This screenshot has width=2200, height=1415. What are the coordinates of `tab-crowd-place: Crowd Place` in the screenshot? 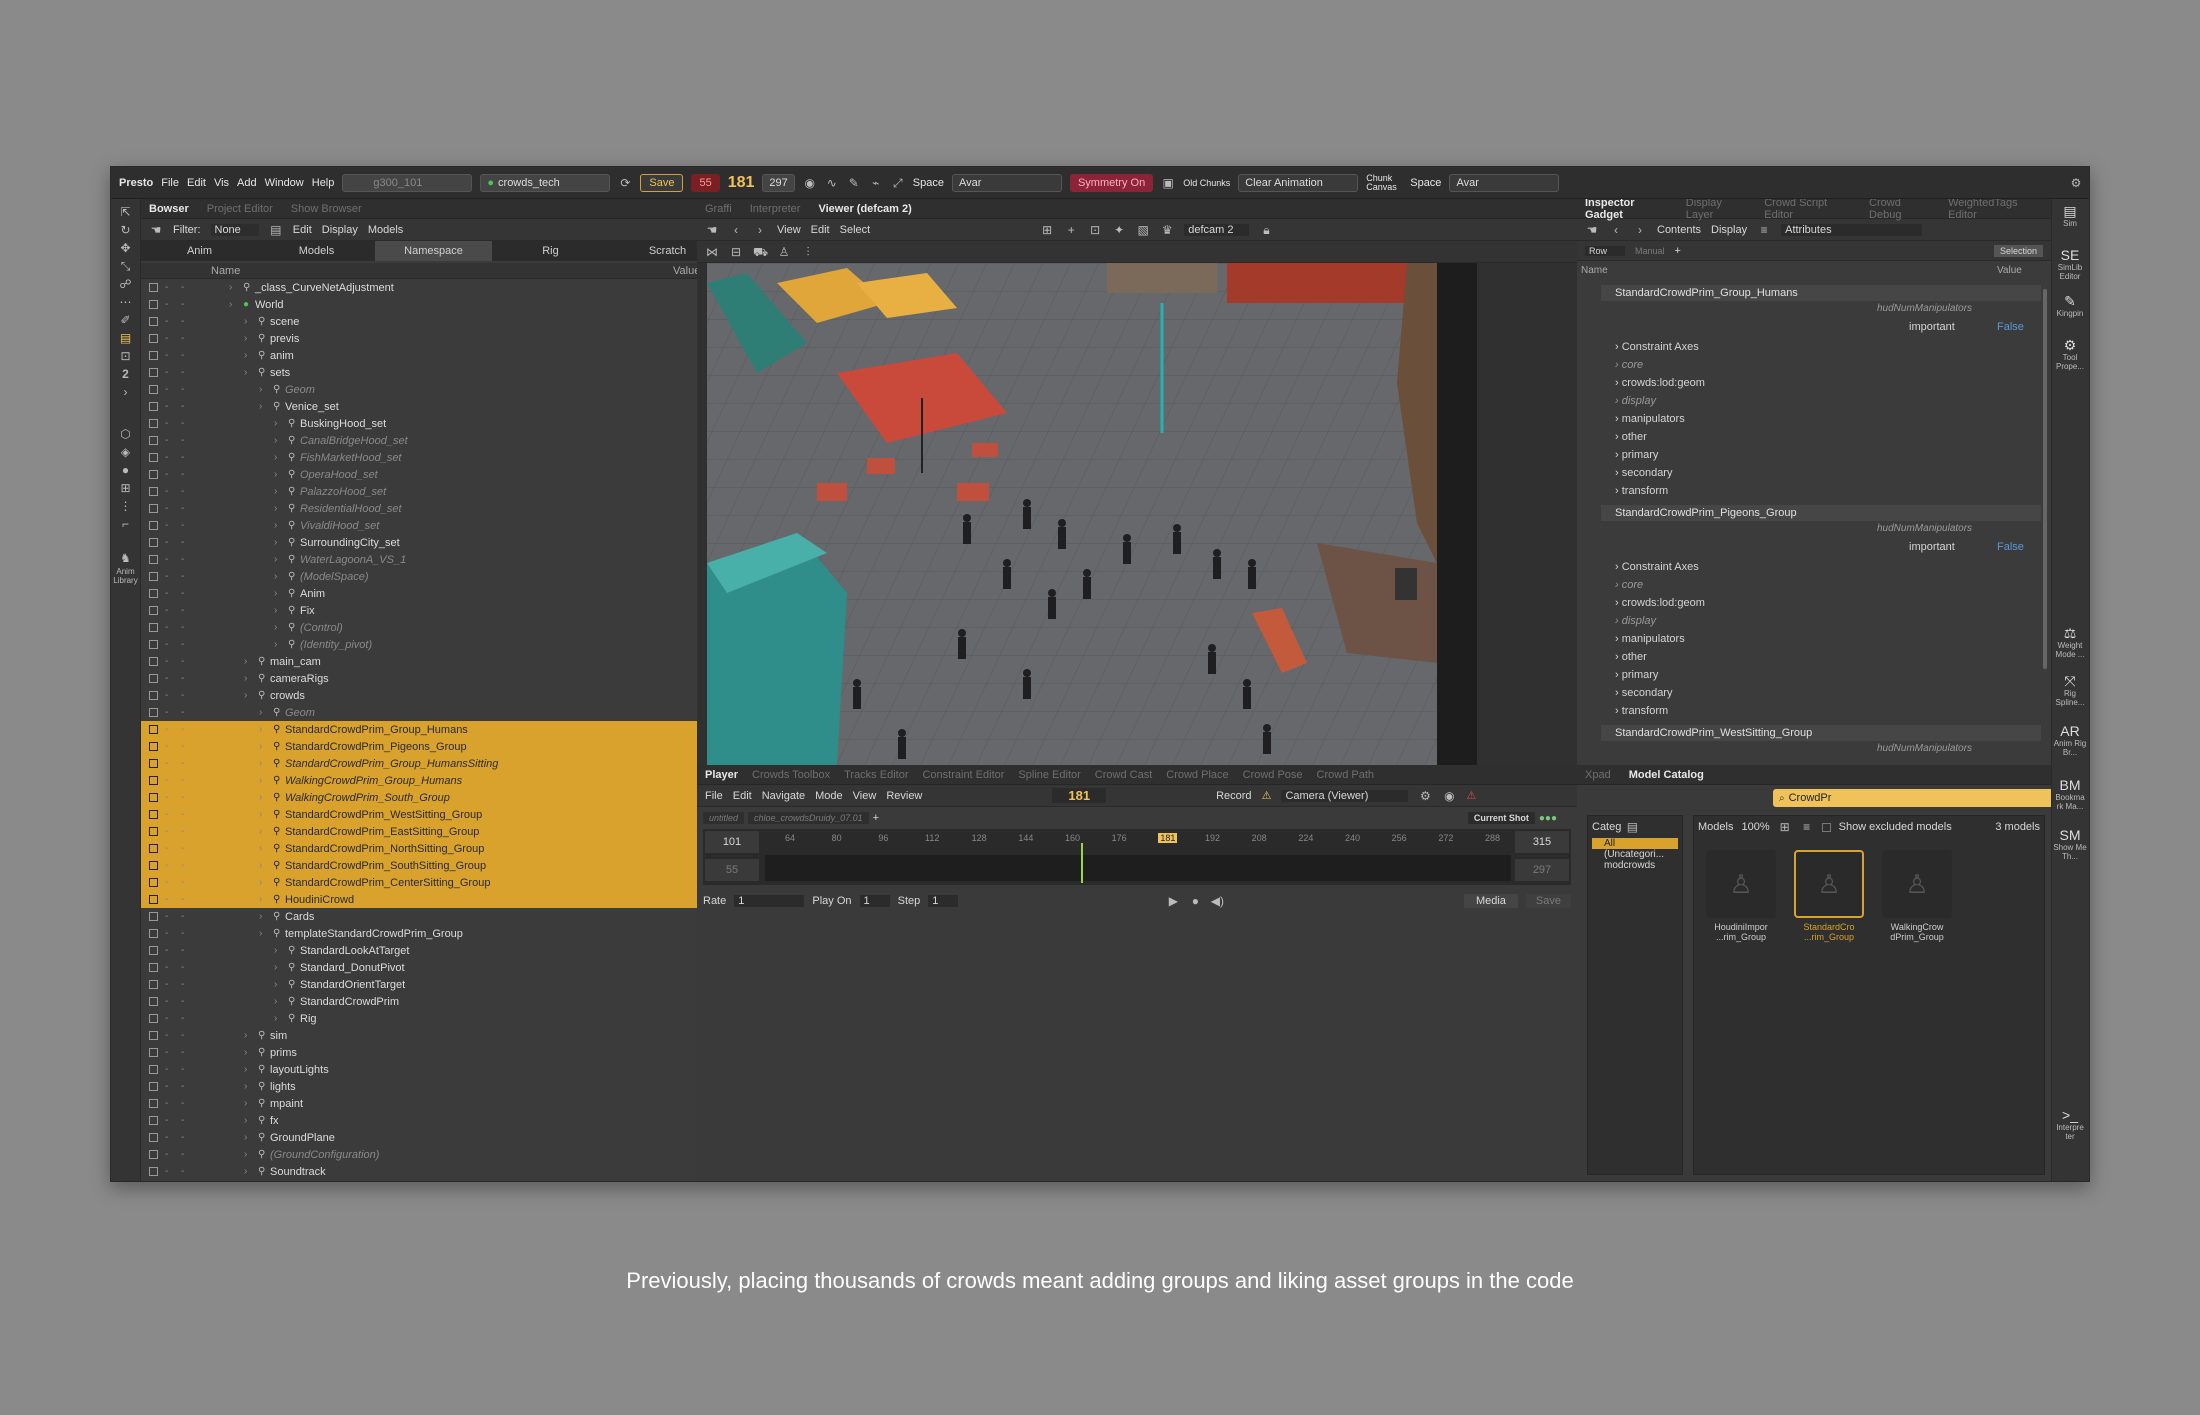 It's located at (1197, 775).